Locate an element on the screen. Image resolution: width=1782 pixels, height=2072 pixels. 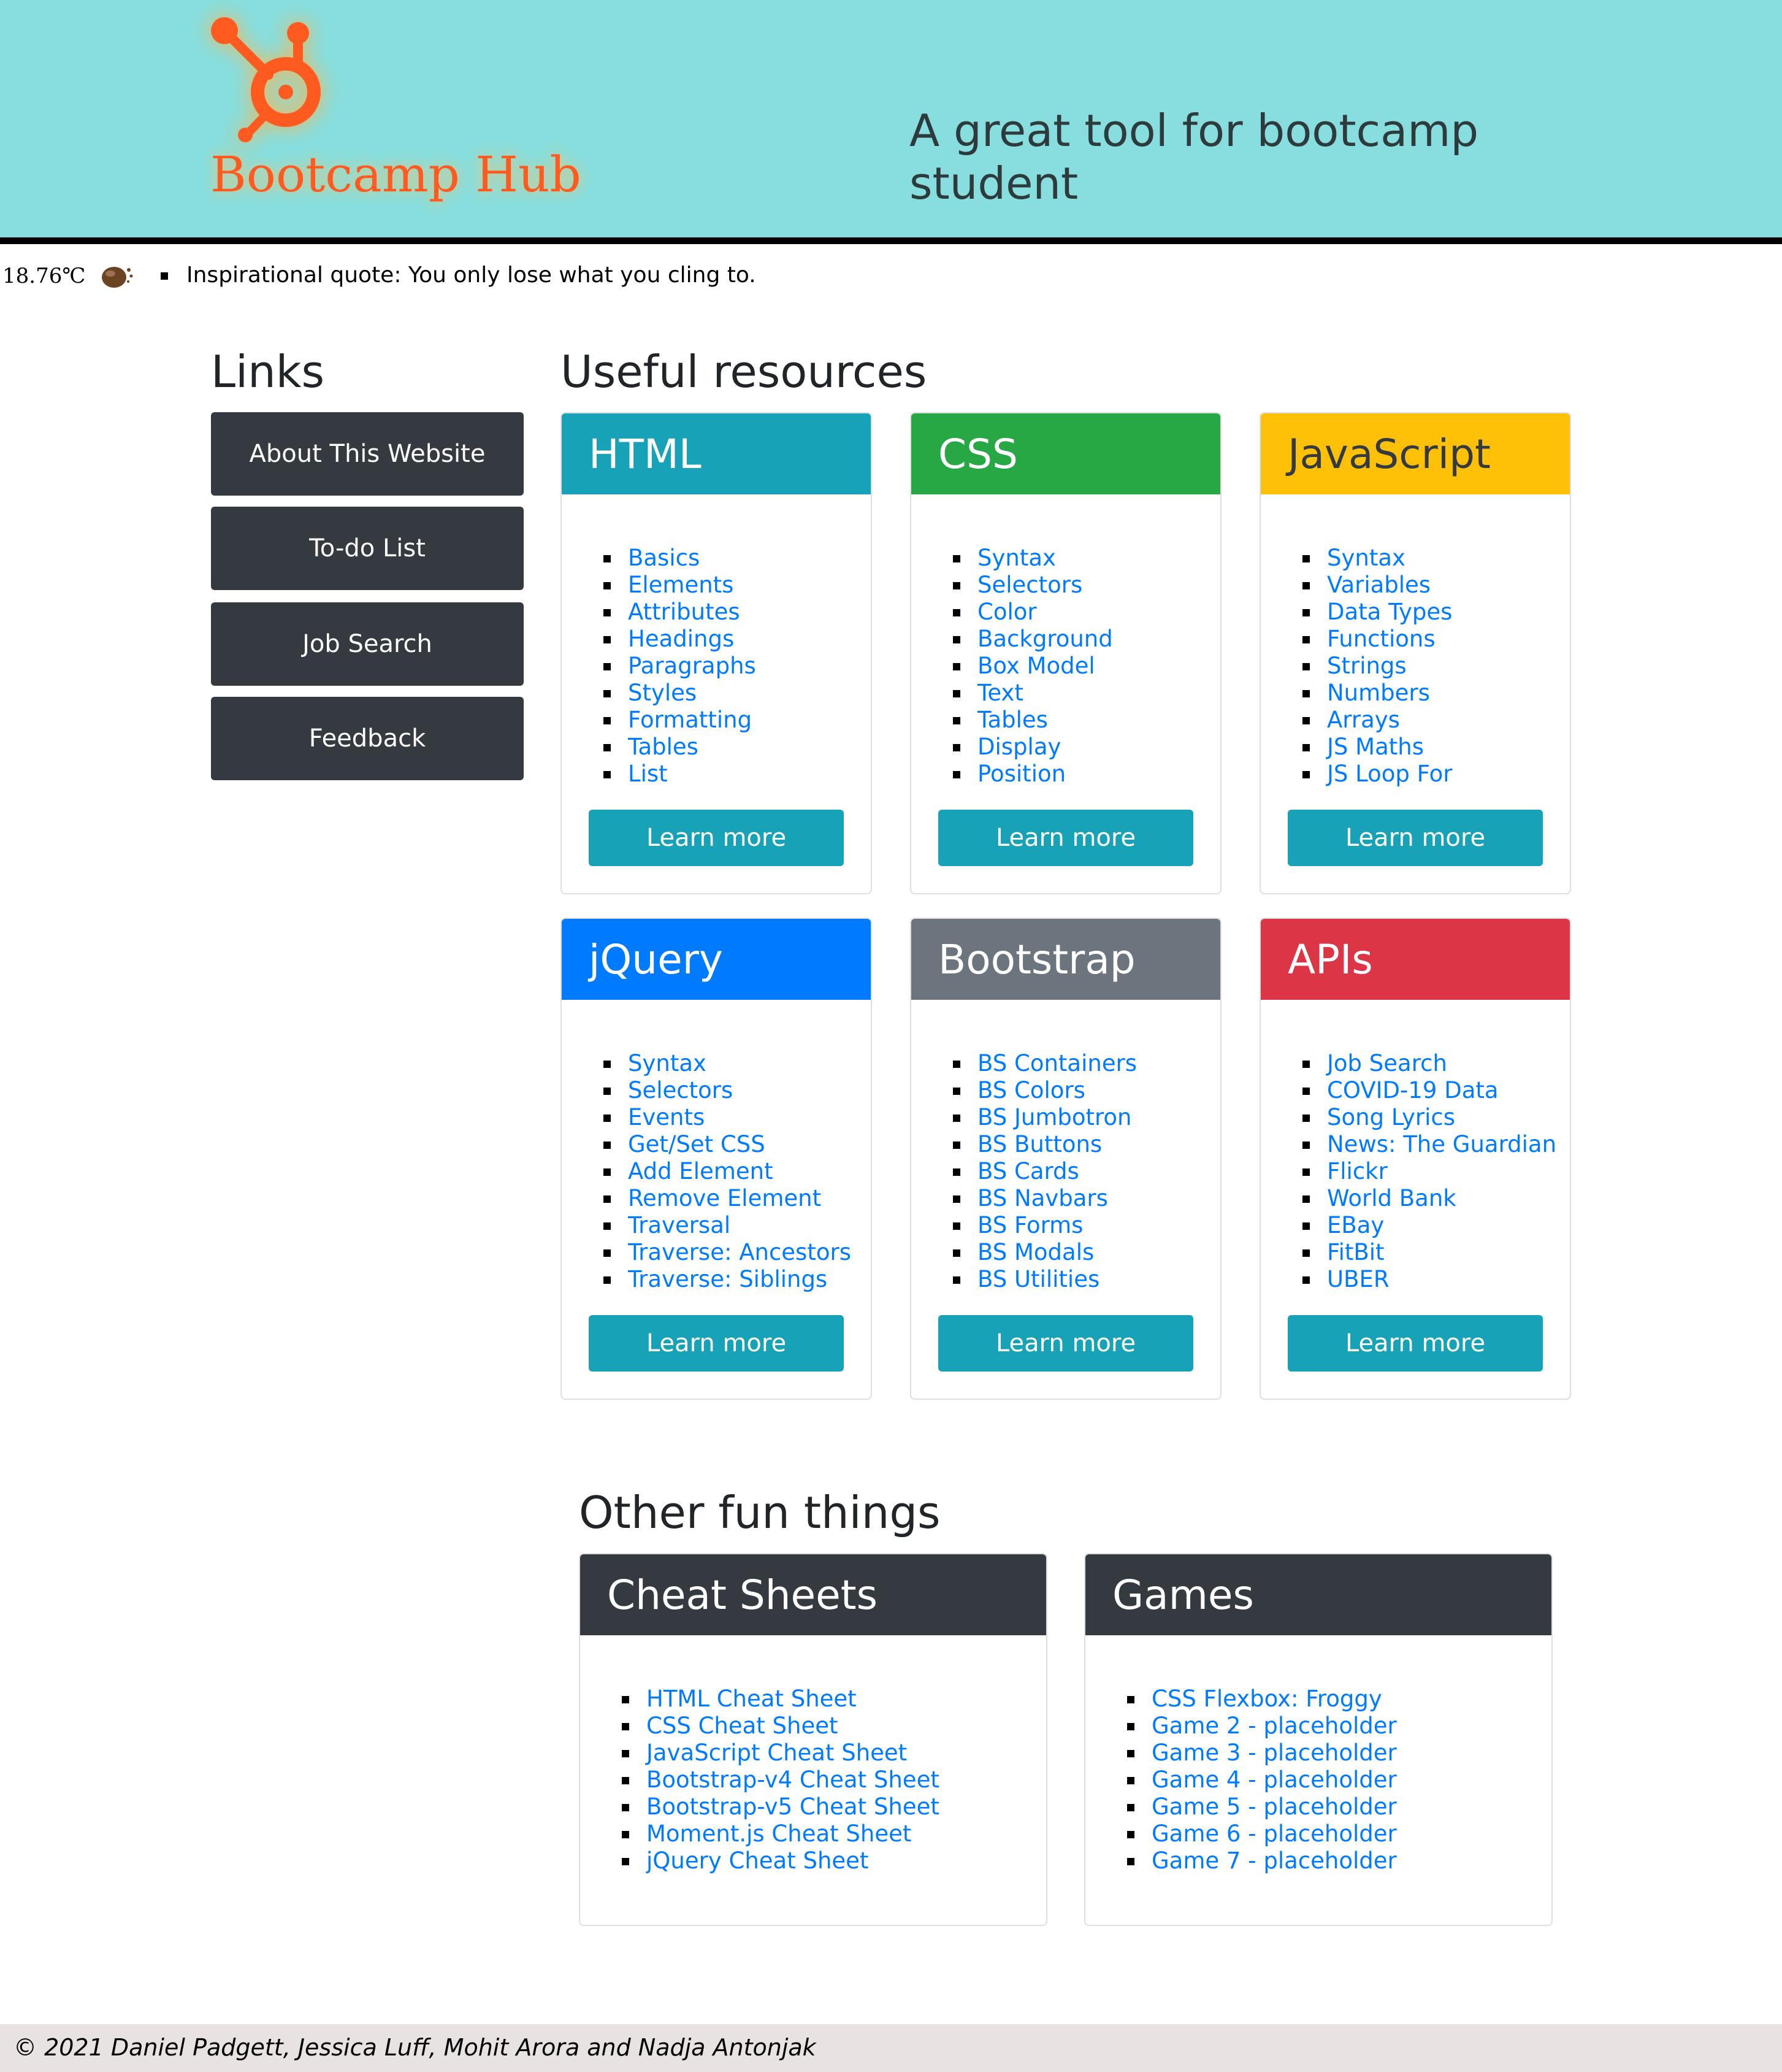
list-item: Moment.js Cheat Sheet is located at coordinates (780, 1835).